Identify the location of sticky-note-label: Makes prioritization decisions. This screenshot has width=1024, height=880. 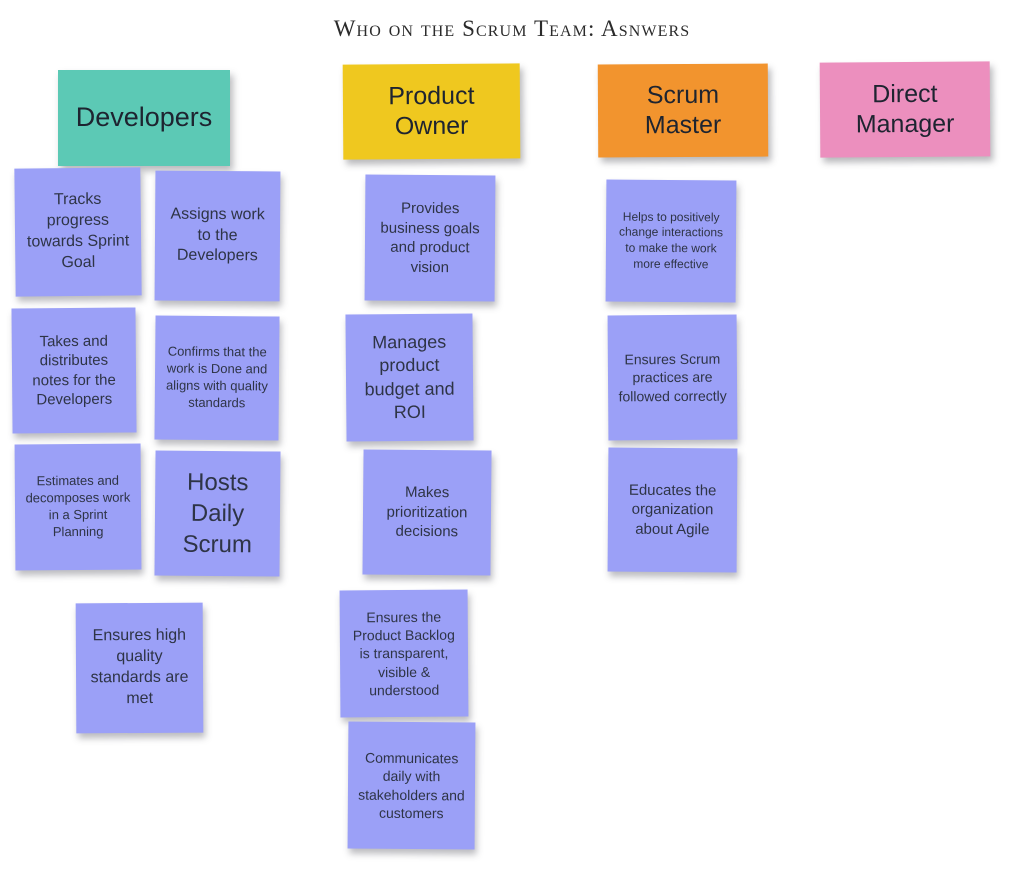
(427, 512).